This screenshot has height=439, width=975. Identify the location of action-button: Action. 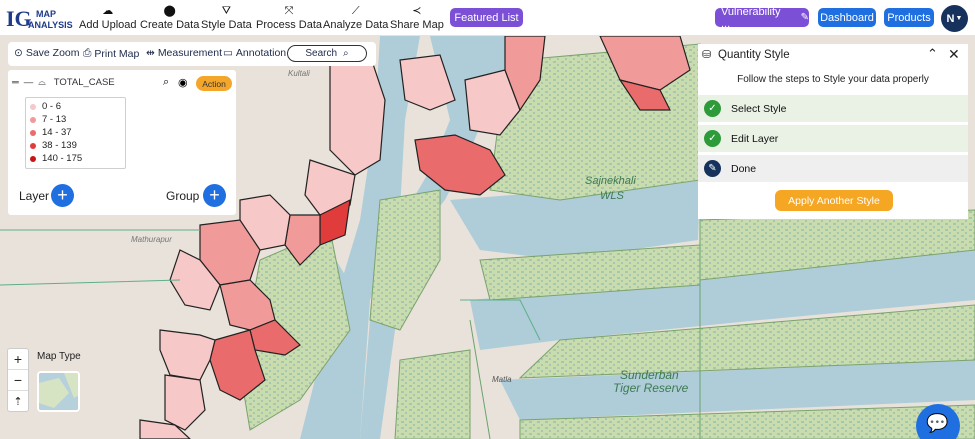
(214, 83).